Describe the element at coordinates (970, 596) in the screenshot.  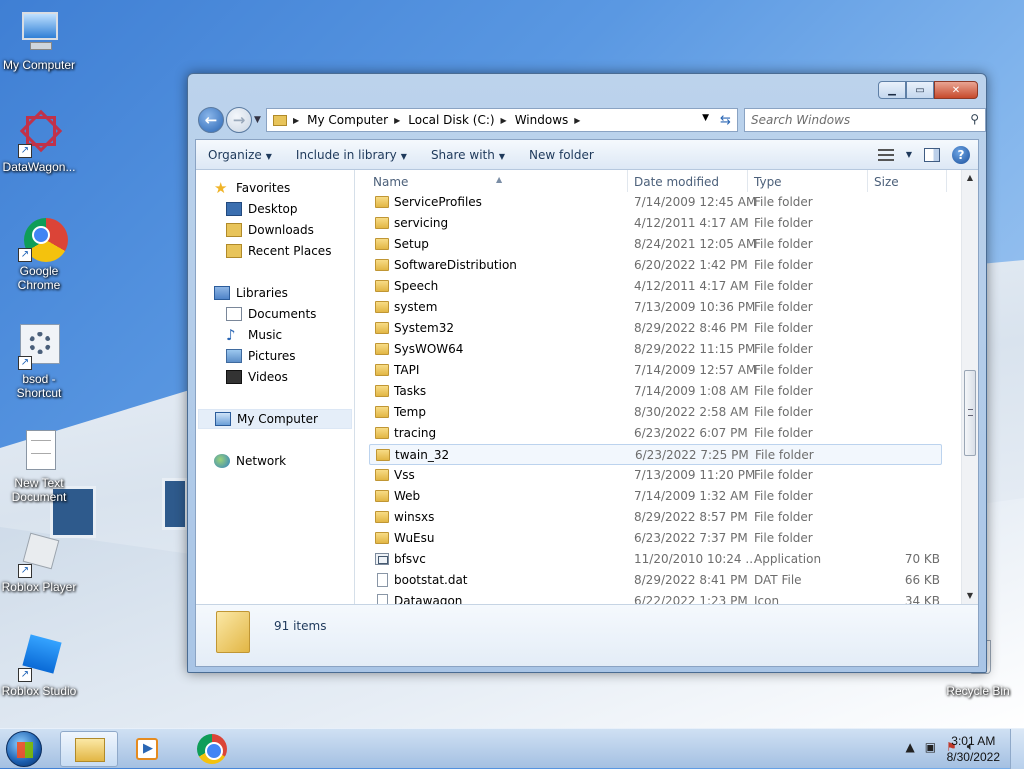
I see `scroll-down-arrow-icon: ▼` at that location.